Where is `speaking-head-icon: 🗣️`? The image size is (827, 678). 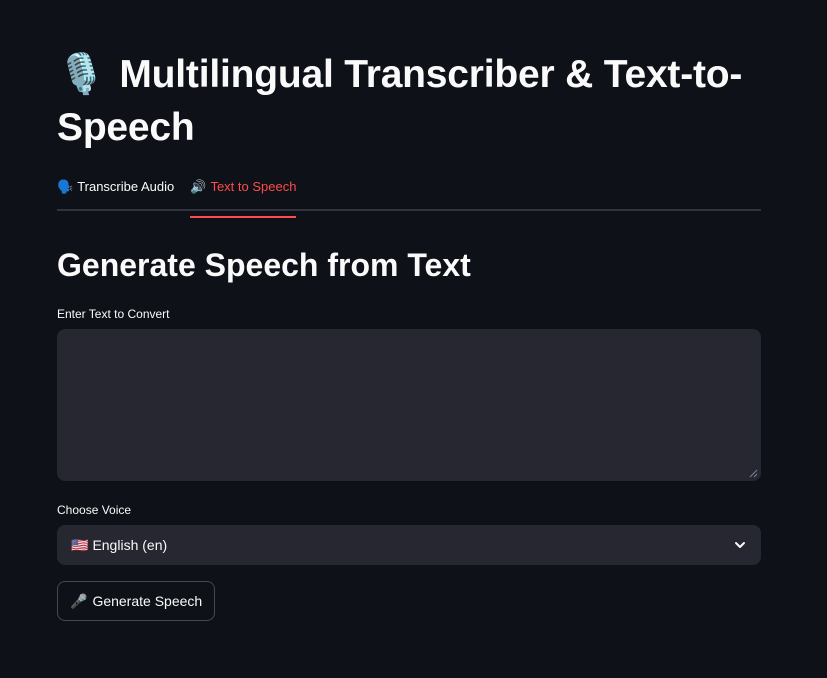
speaking-head-icon: 🗣️ is located at coordinates (65, 186).